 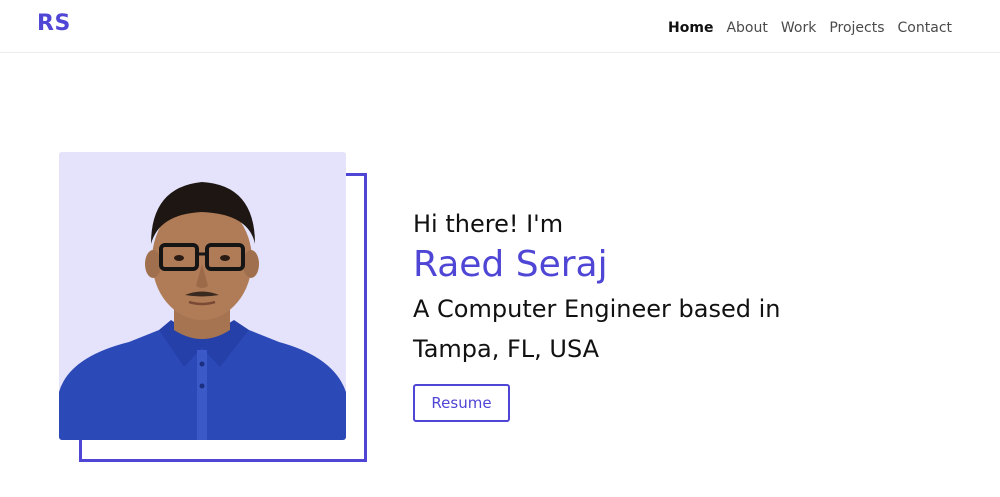 What do you see at coordinates (510, 264) in the screenshot?
I see `hero-name: Raed Seraj` at bounding box center [510, 264].